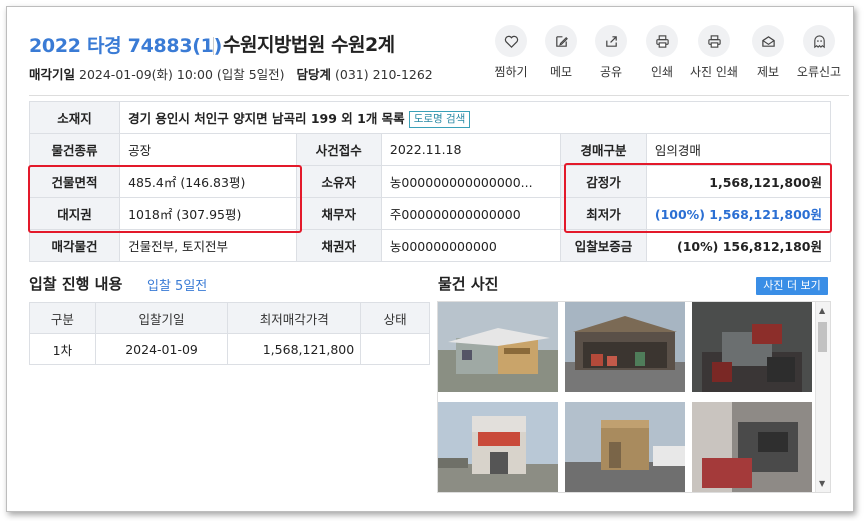 The height and width of the screenshot is (521, 864). I want to click on heart-icon, so click(511, 41).